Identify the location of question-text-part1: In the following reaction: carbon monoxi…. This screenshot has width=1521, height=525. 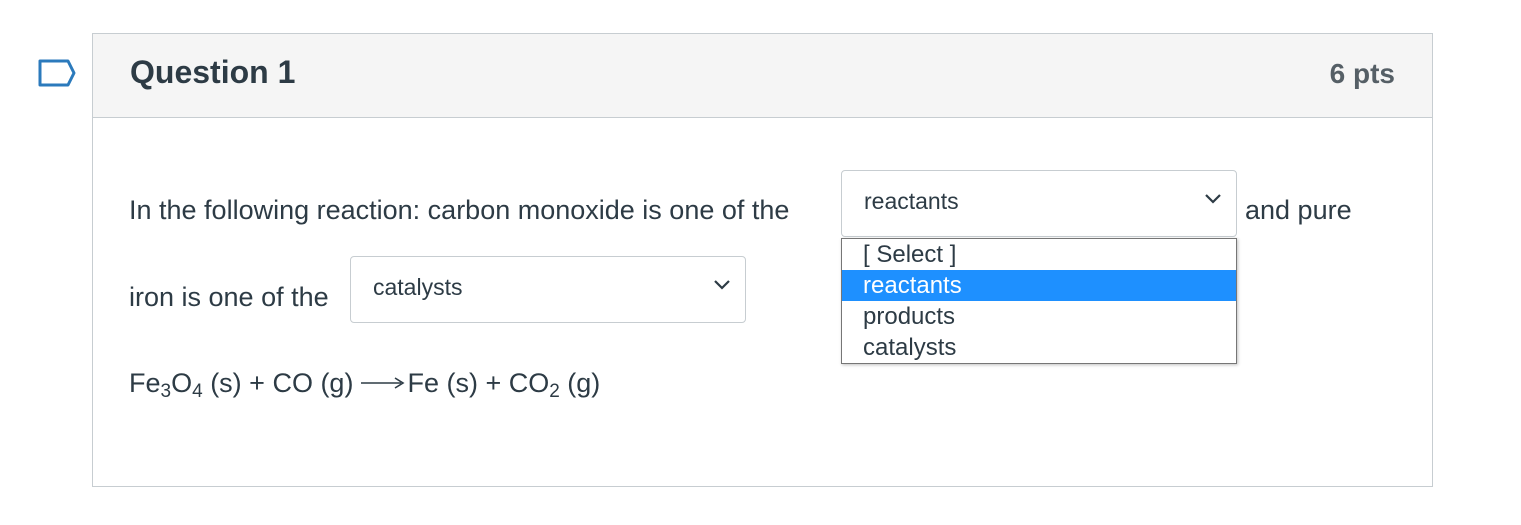
(459, 210).